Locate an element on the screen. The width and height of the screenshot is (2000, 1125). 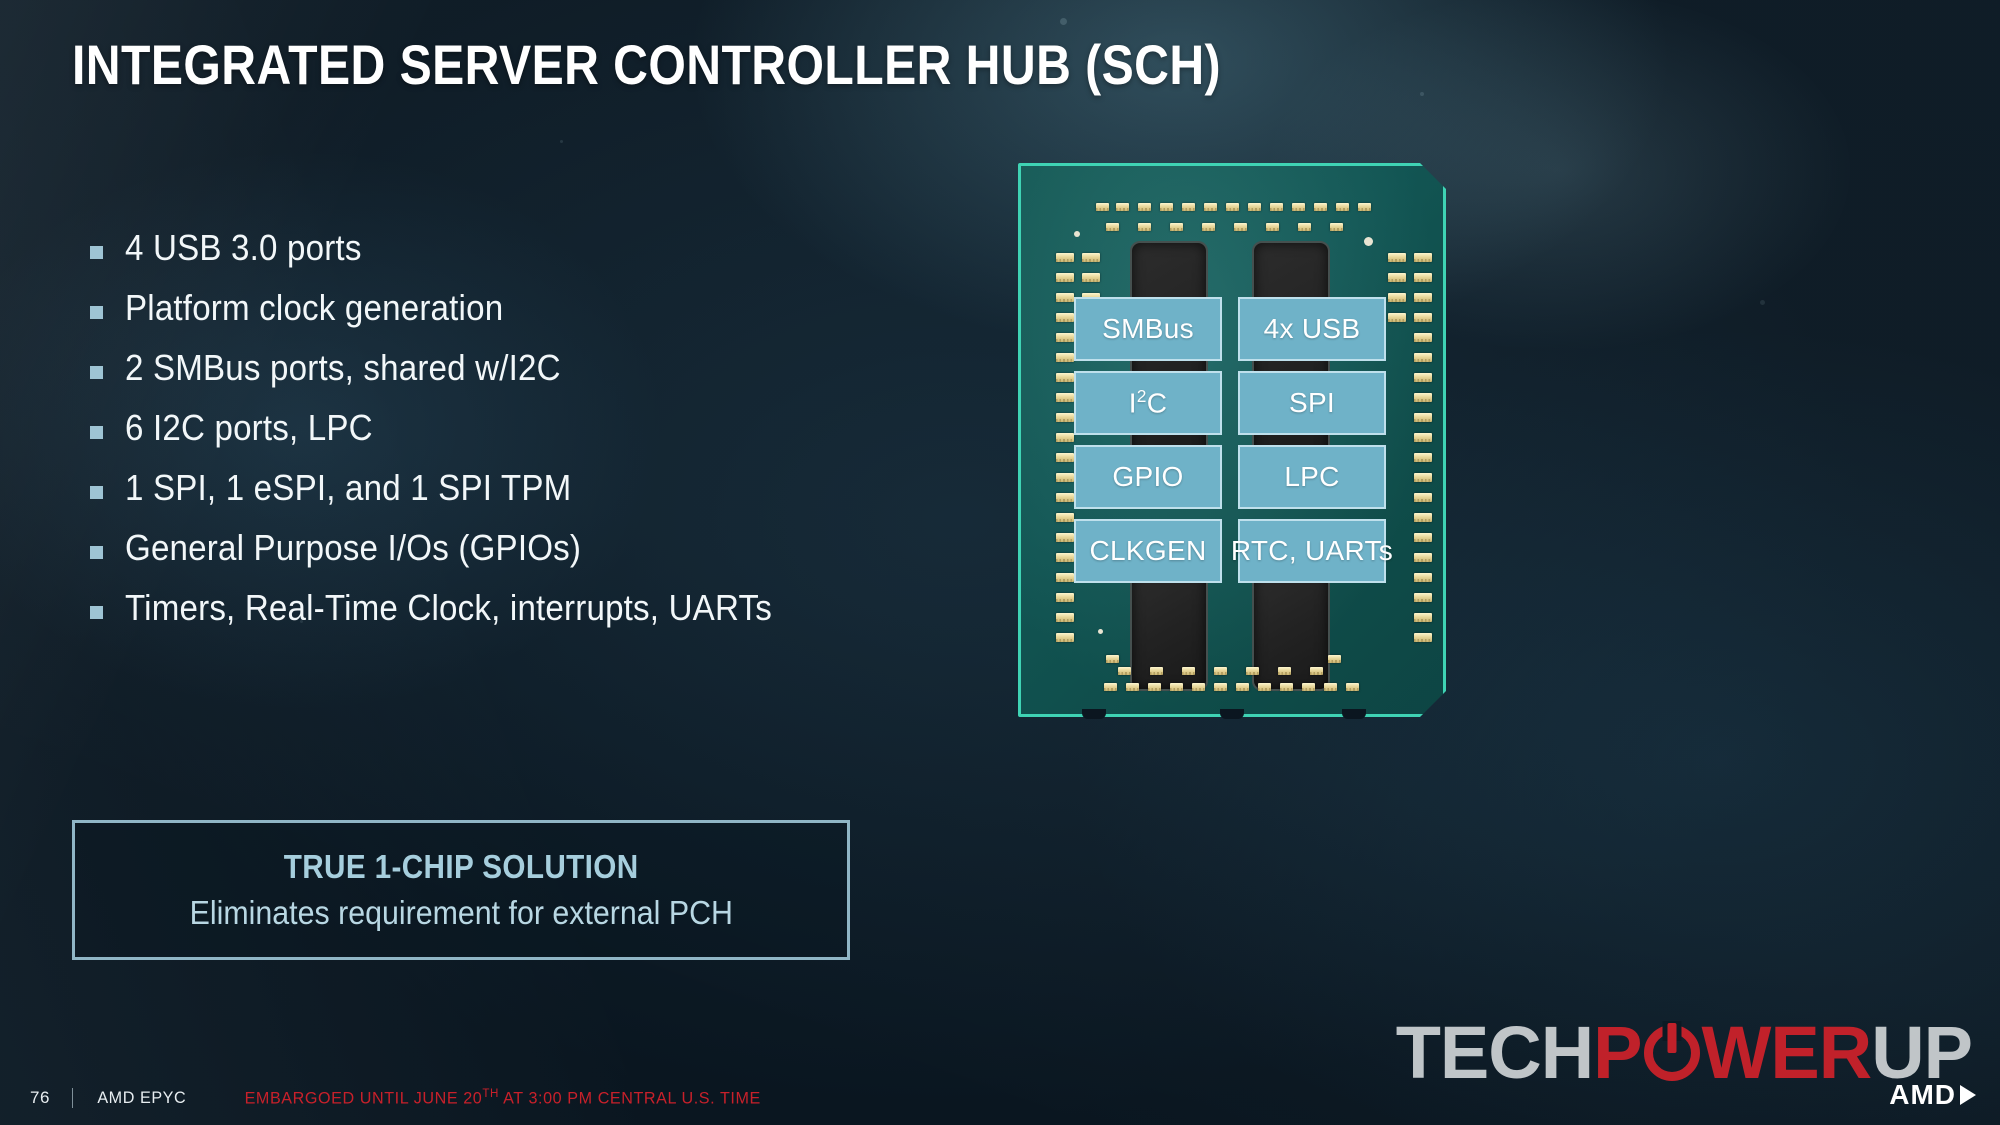
chip-block-label: 4x USB is located at coordinates (1312, 328).